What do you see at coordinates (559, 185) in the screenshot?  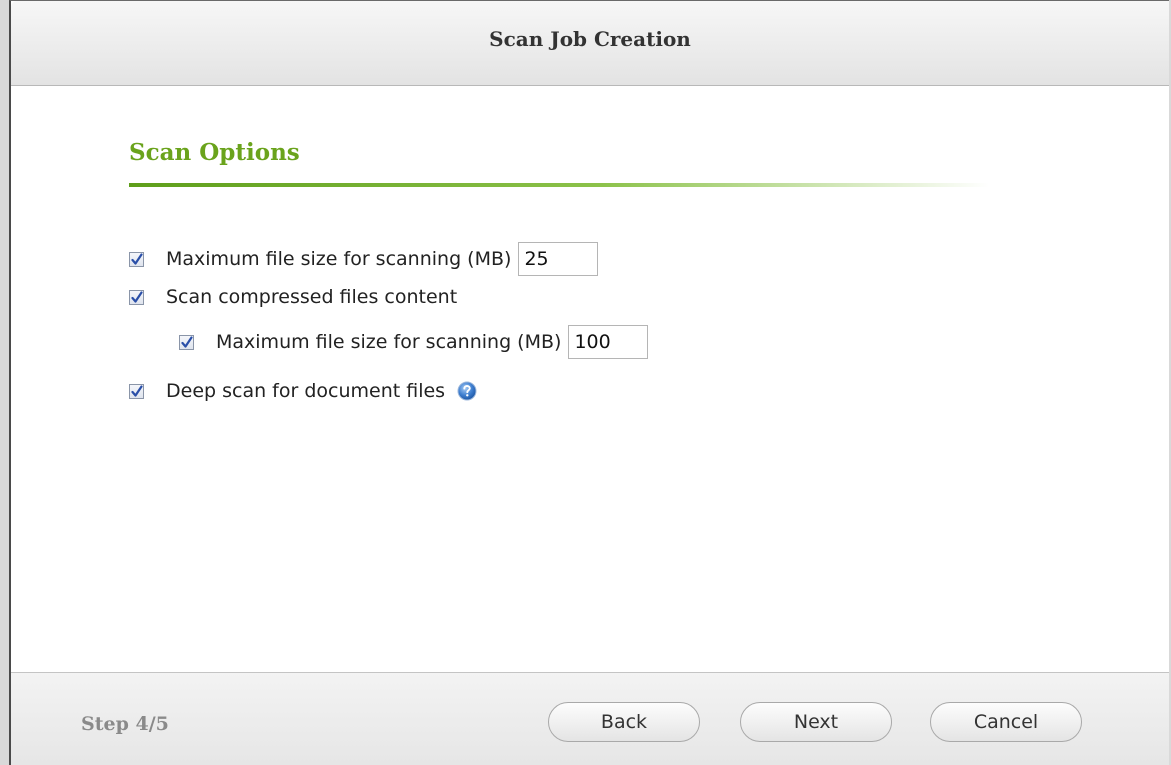 I see `section-divider` at bounding box center [559, 185].